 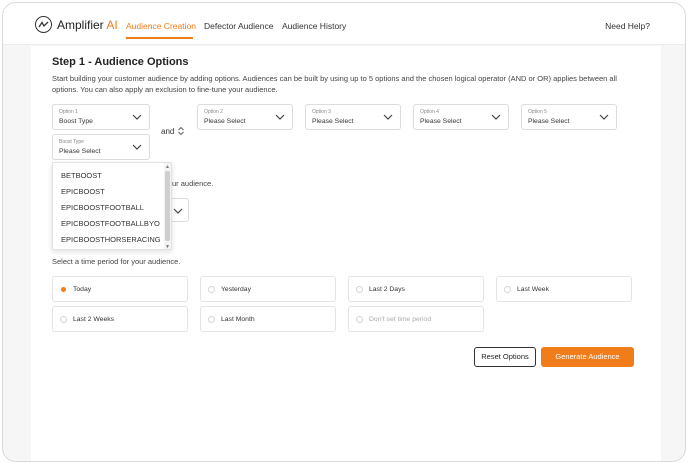 What do you see at coordinates (193, 183) in the screenshot?
I see `exclusion-hint-text: ur audience.` at bounding box center [193, 183].